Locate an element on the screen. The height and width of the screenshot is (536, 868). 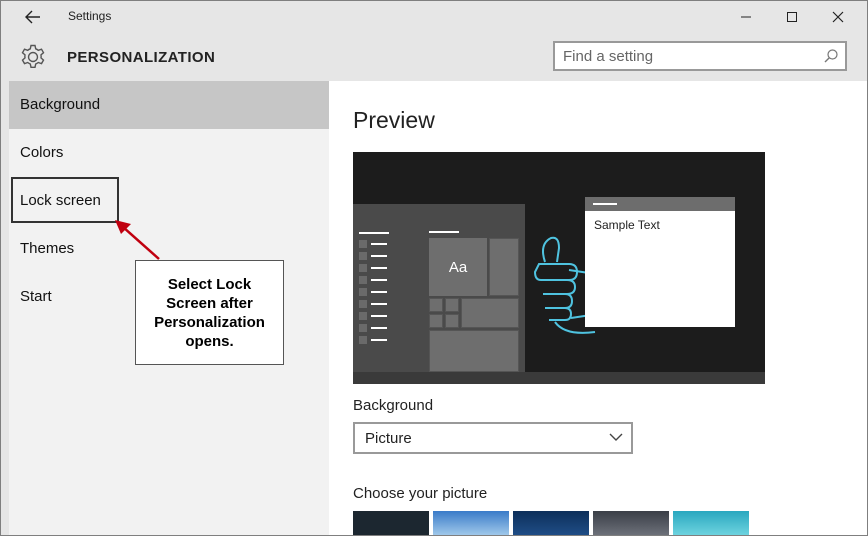
maximize-icon is located at coordinates (792, 17).